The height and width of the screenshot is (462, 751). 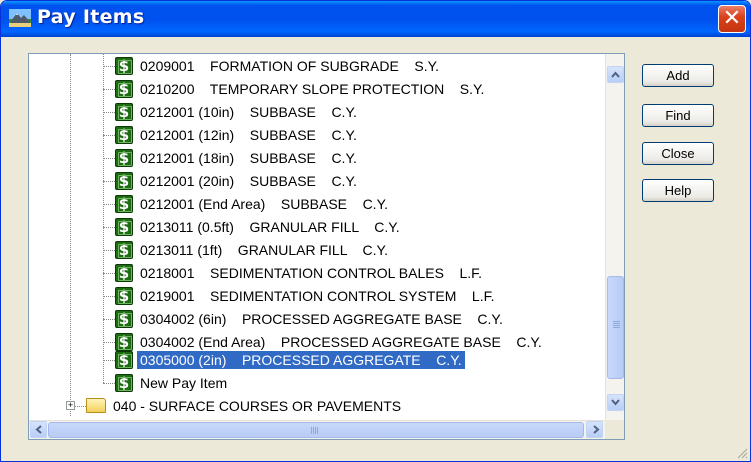 I want to click on tree-item: $ 0212001 (18in) SUBBASE C.Y., so click(x=236, y=158).